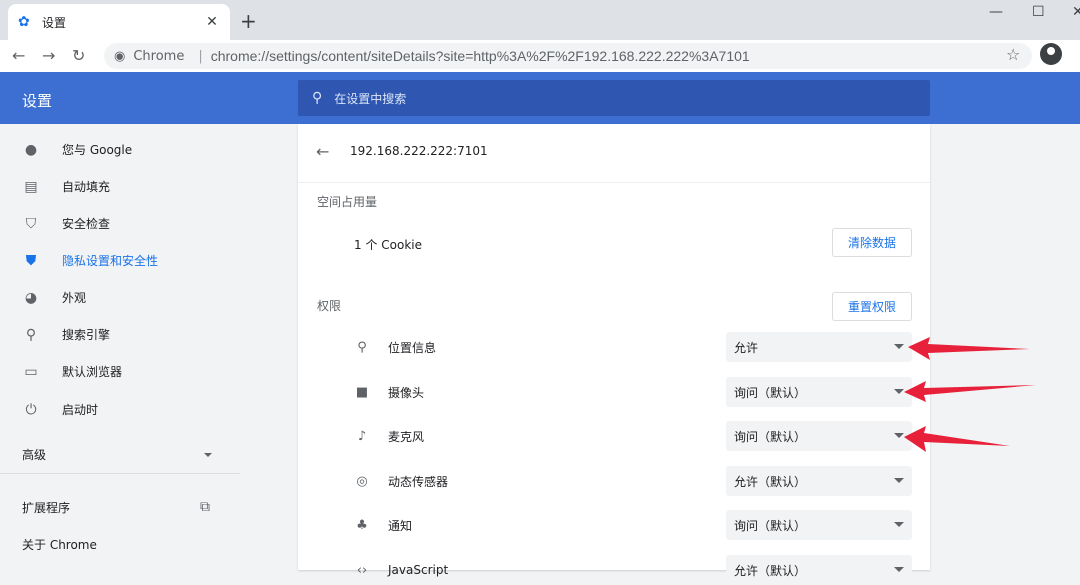 The image size is (1080, 585). I want to click on search-input: ⚲ 在设置中搜索, so click(614, 98).